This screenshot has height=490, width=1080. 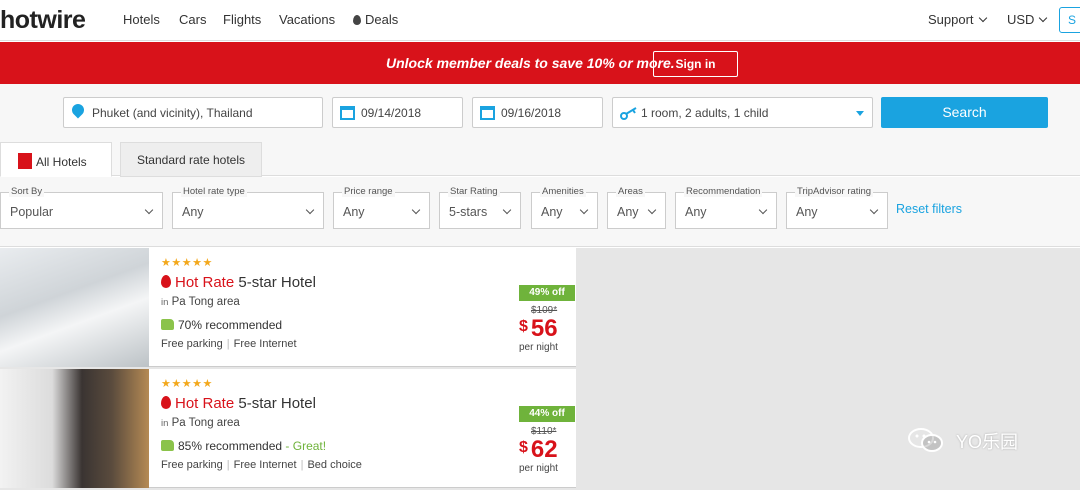 What do you see at coordinates (205, 423) in the screenshot?
I see `area-name: Pa Tong area` at bounding box center [205, 423].